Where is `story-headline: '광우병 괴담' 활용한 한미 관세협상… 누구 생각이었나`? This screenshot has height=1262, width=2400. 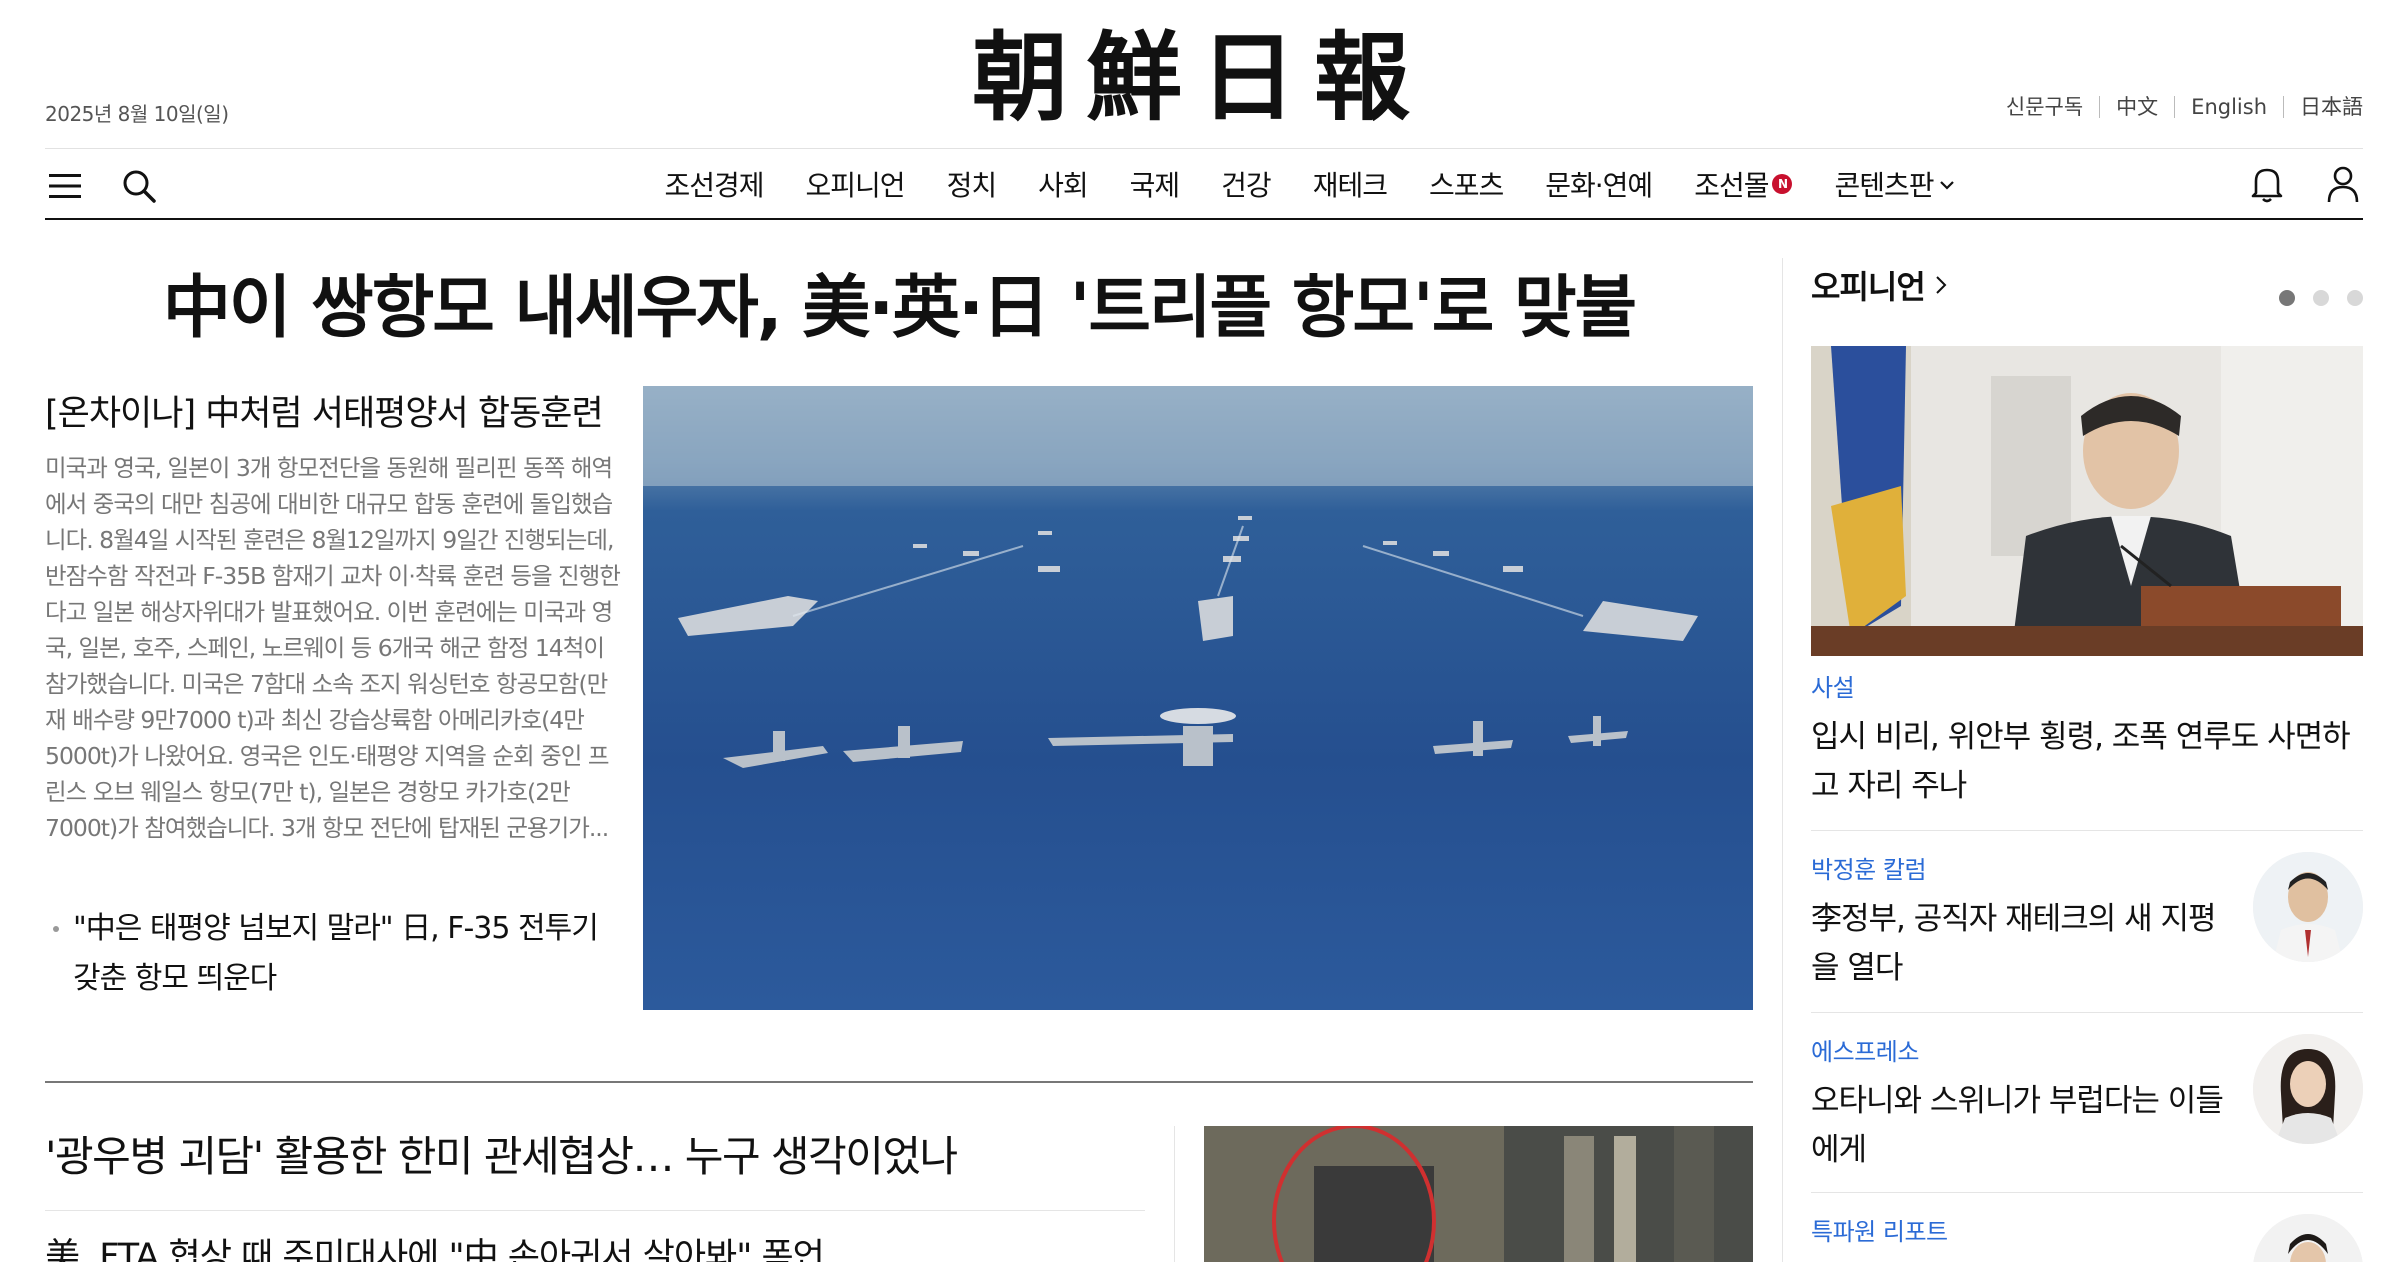 story-headline: '광우병 괴담' 활용한 한미 관세협상… 누구 생각이었나 is located at coordinates (501, 1153).